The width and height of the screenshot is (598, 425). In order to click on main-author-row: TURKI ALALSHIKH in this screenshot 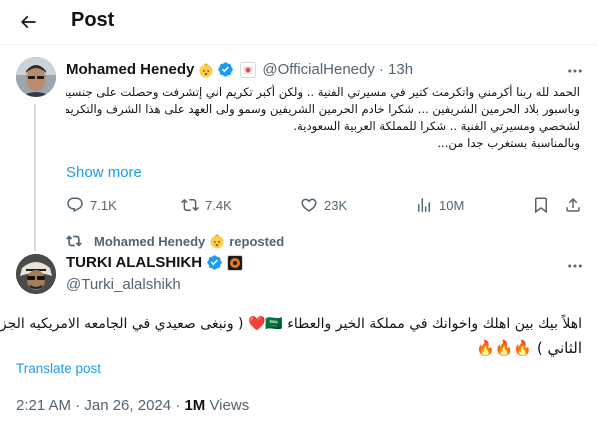, I will do `click(155, 262)`.